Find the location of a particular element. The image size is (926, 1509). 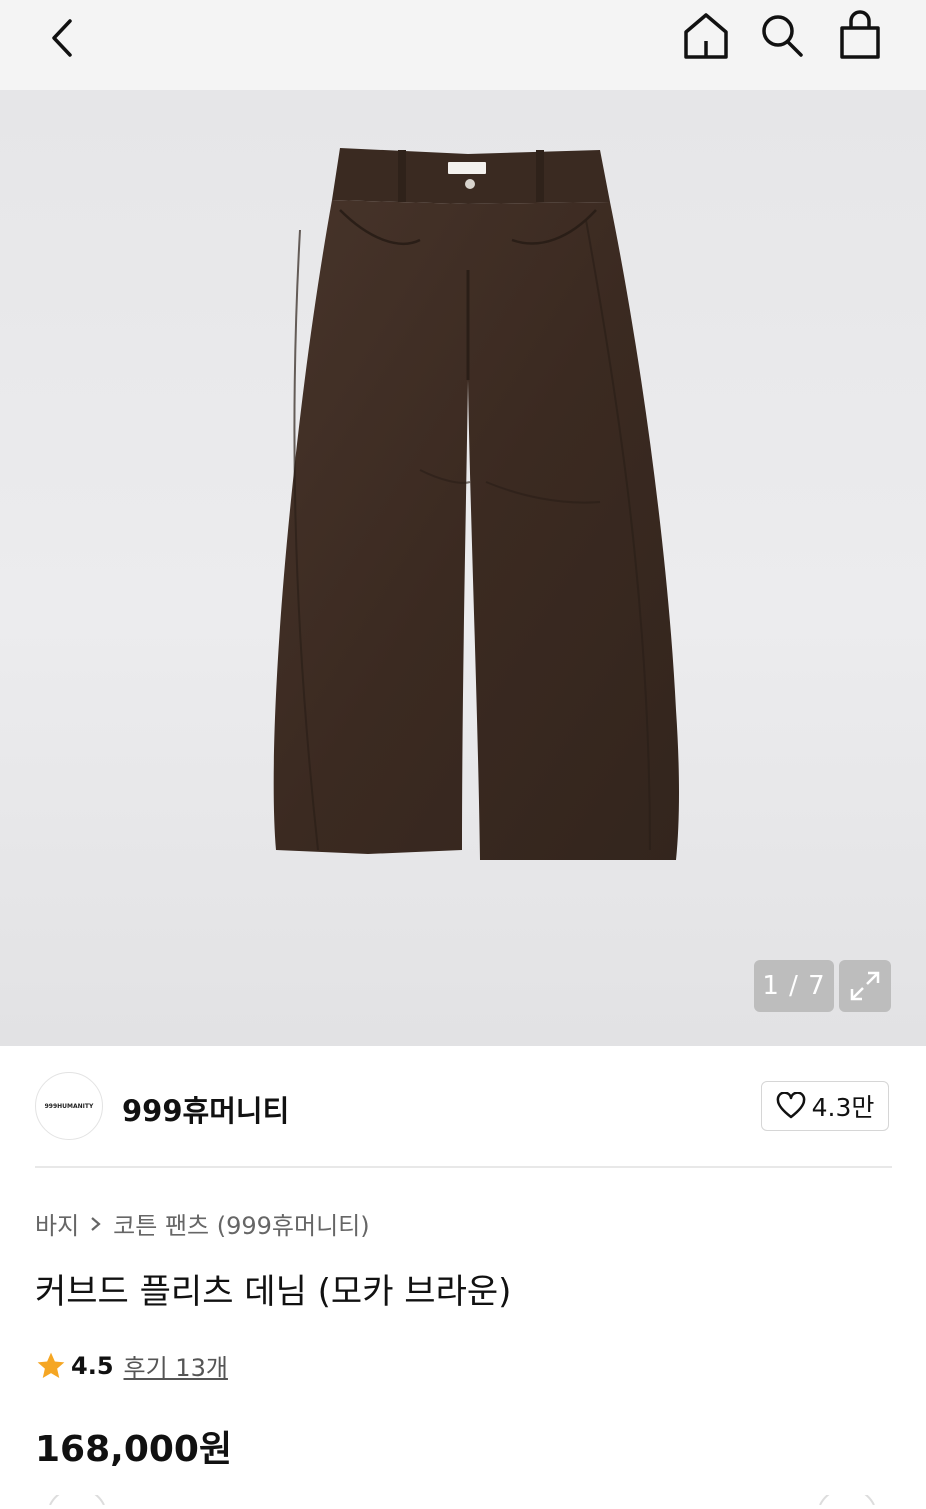

brand-name: 999휴머니티 is located at coordinates (205, 1109).